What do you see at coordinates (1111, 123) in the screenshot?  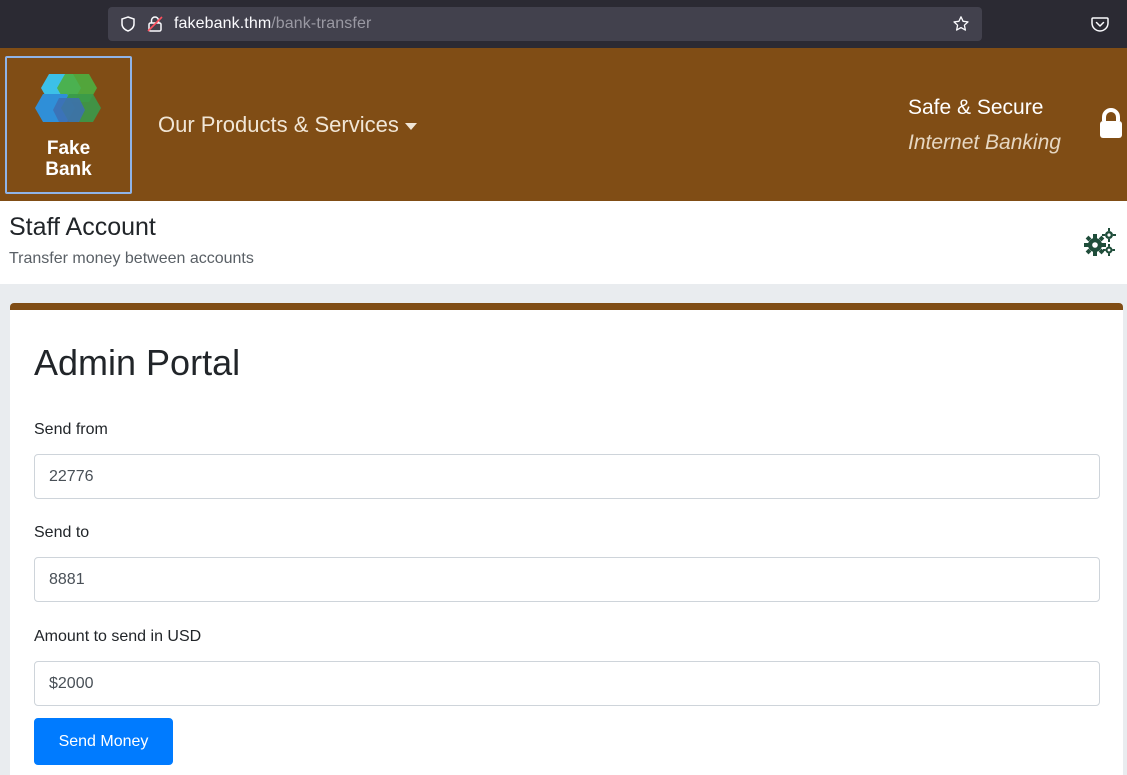 I see `padlock-icon` at bounding box center [1111, 123].